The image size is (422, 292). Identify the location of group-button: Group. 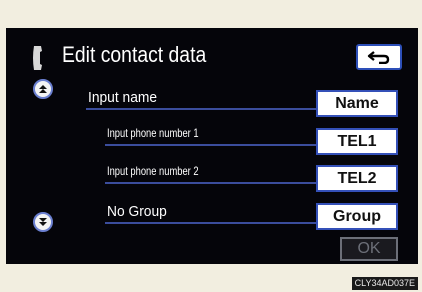
(357, 216).